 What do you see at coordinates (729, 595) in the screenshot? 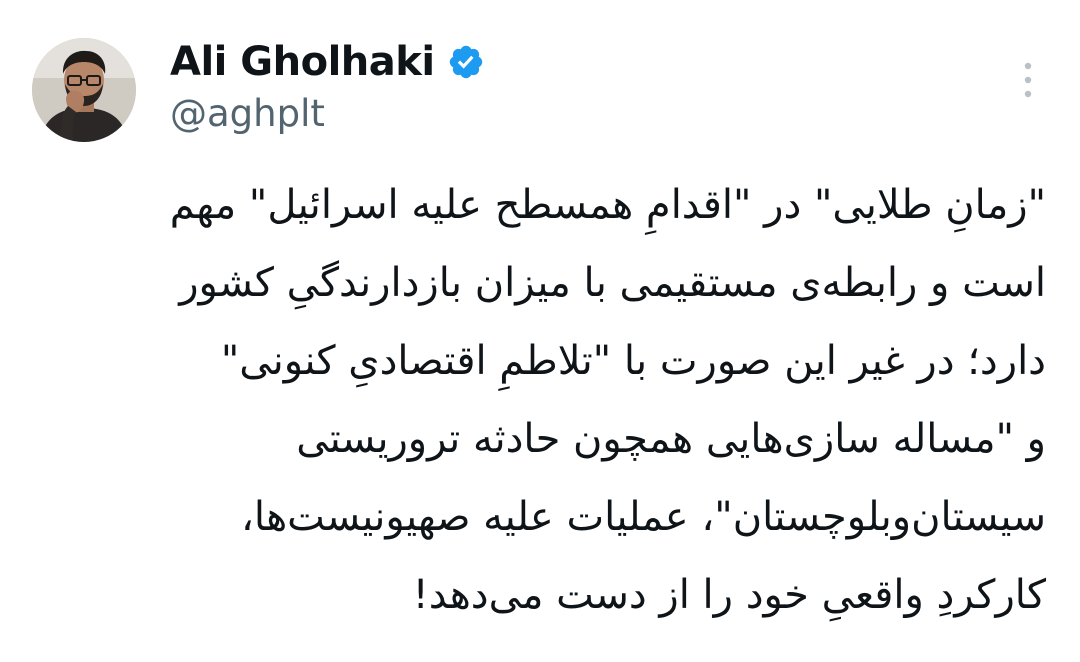
I see `tweet-line: کارکردِ واقعیِ خود را از دست می‌دهد!` at bounding box center [729, 595].